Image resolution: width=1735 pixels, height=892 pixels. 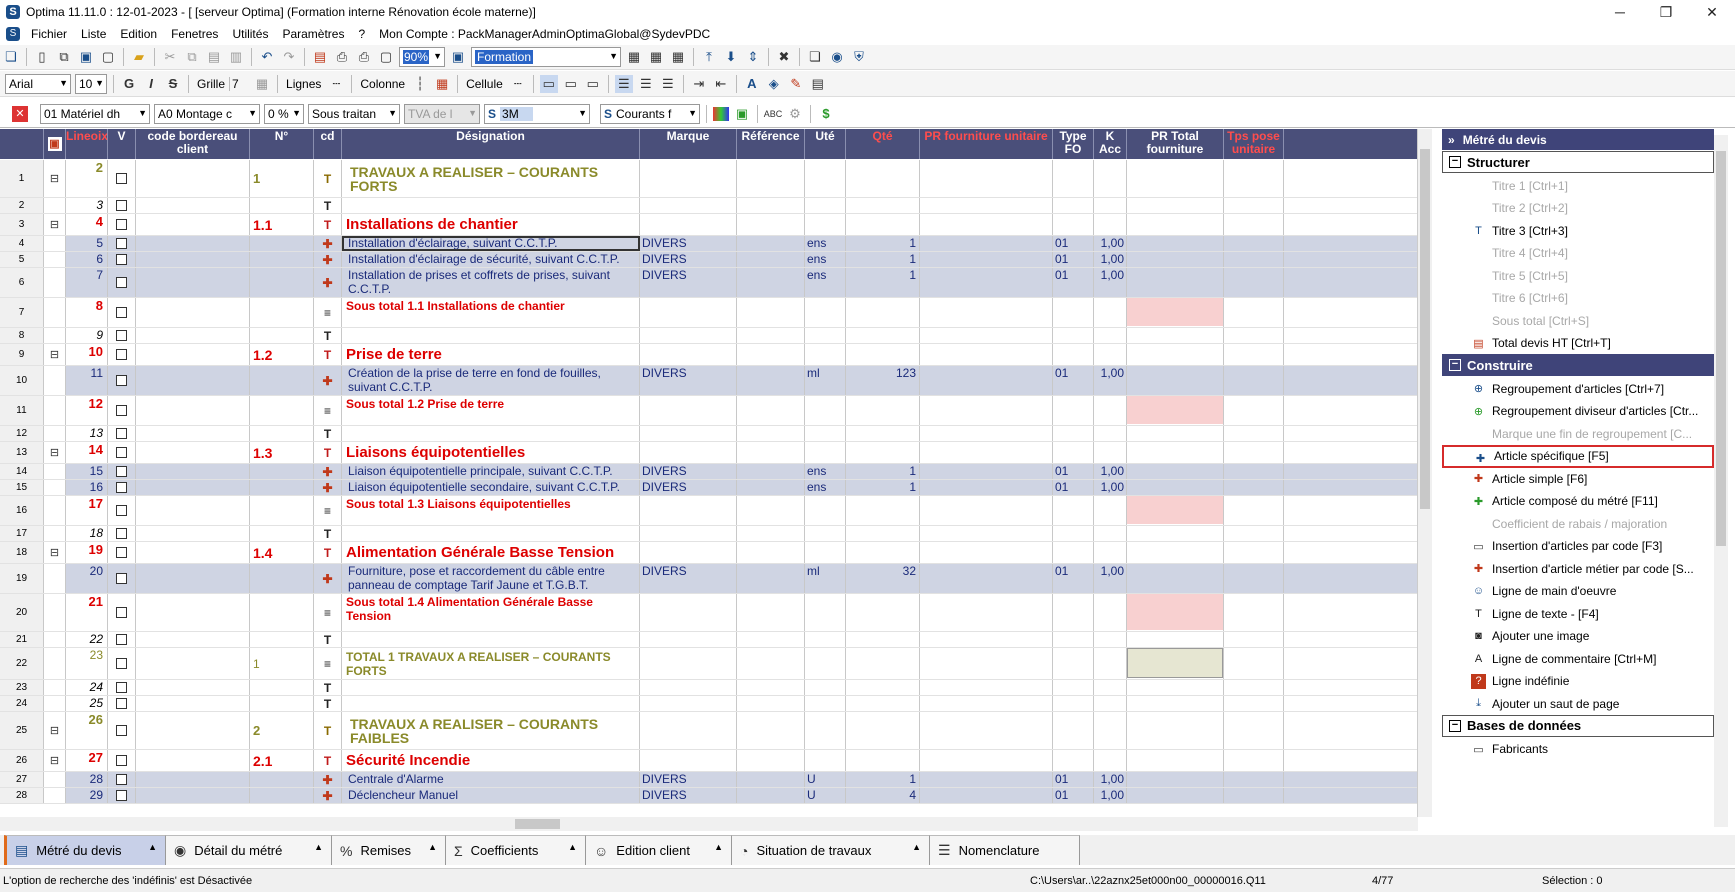 What do you see at coordinates (282, 259) in the screenshot?
I see `number-cell` at bounding box center [282, 259].